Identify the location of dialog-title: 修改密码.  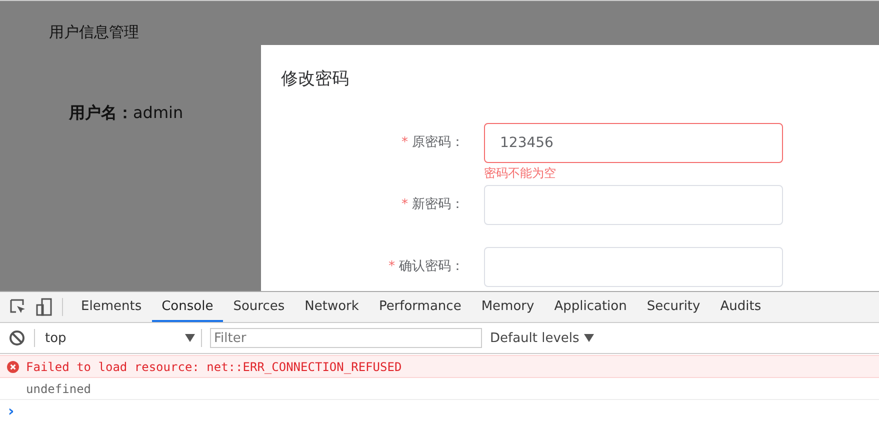
(315, 79).